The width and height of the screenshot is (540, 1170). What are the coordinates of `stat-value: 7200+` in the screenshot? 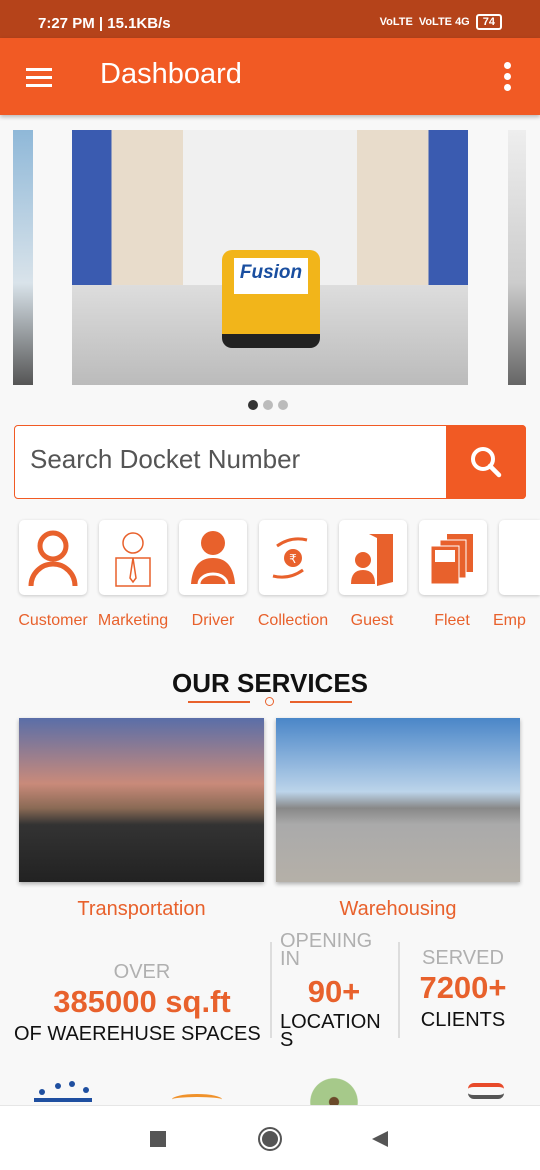 It's located at (463, 987).